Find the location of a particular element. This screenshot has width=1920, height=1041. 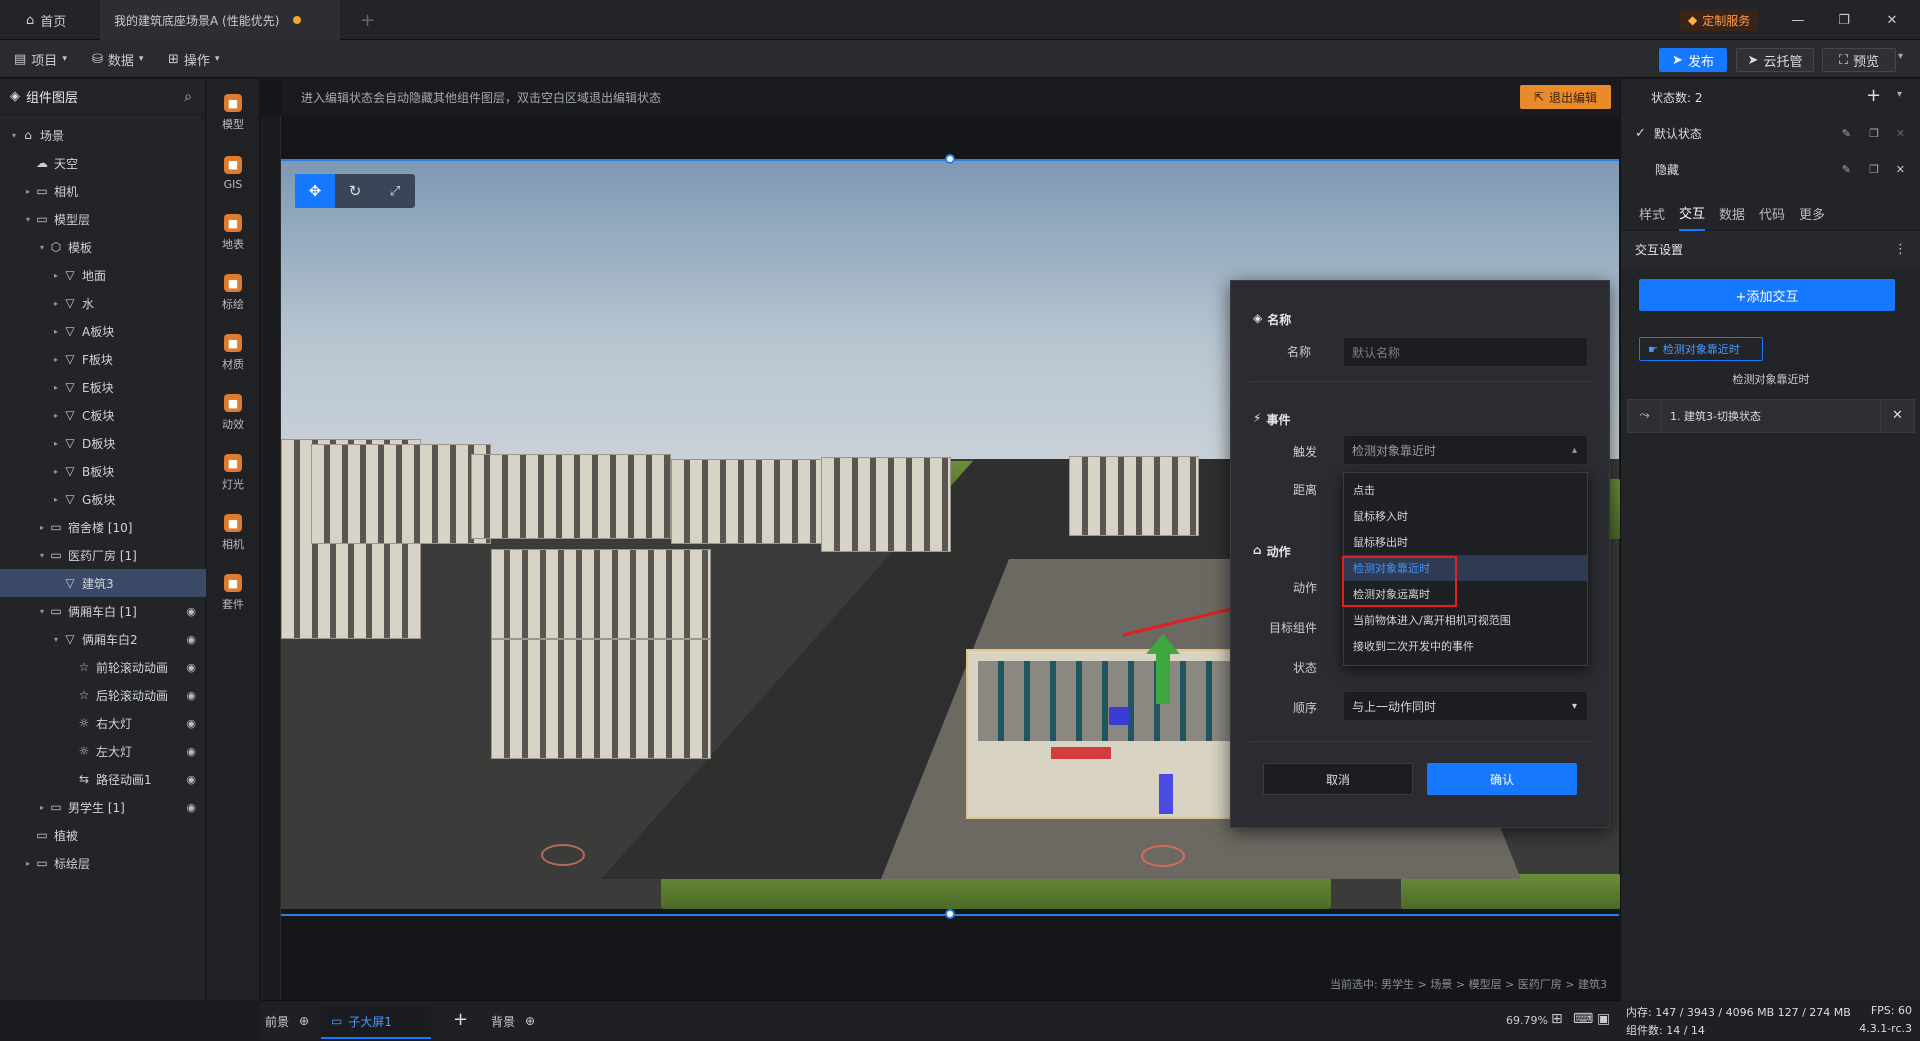

layer-item: ▸ ▭ 宿舍楼 [10] is located at coordinates (103, 527).